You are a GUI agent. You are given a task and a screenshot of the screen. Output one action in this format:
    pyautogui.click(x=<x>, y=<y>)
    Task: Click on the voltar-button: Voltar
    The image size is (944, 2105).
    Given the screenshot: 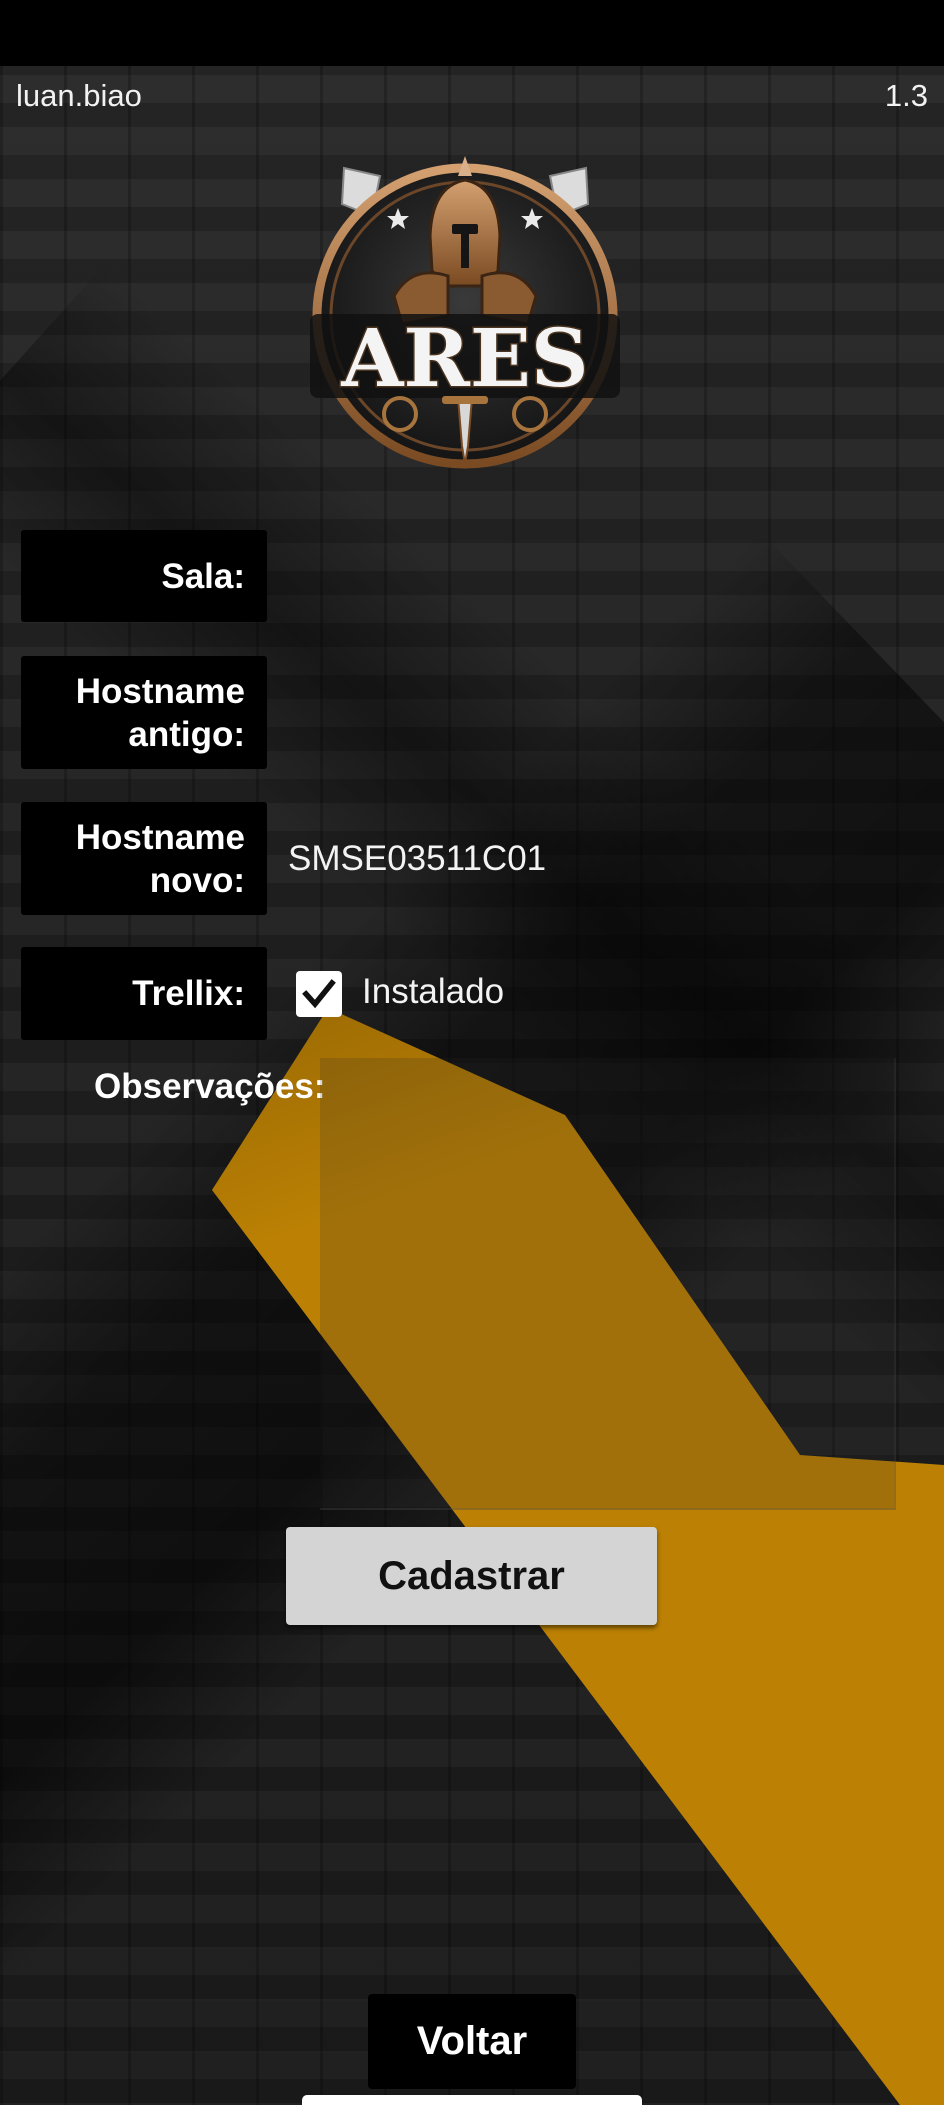 What is the action you would take?
    pyautogui.click(x=472, y=2041)
    